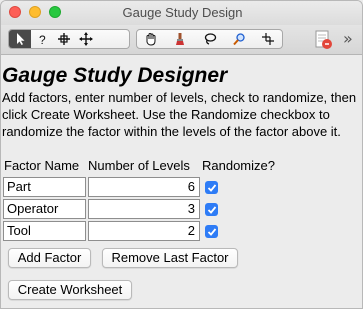 The height and width of the screenshot is (309, 363). I want to click on hand-grabber-icon, so click(151, 39).